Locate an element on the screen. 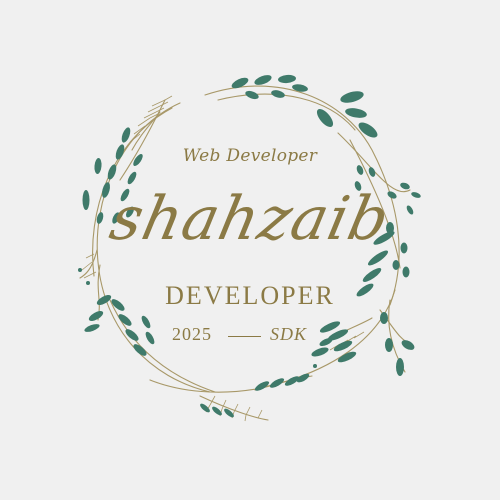  divider-line is located at coordinates (244, 336).